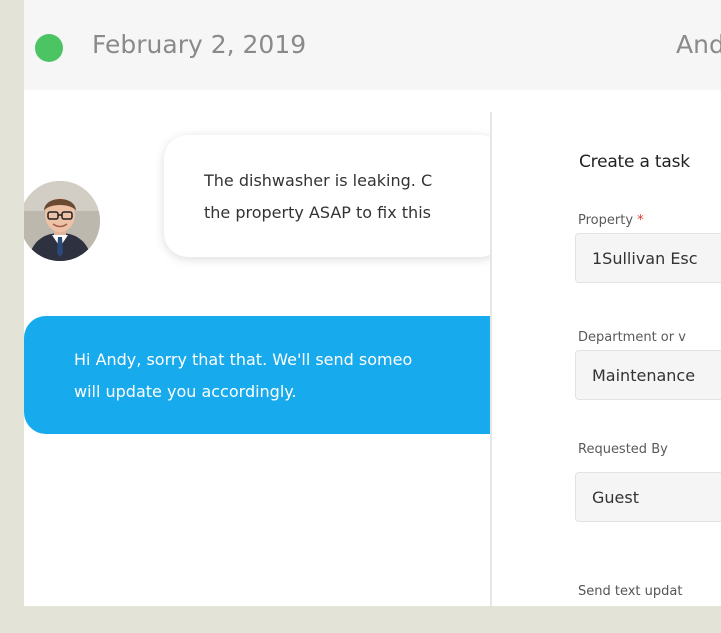 This screenshot has width=721, height=633. What do you see at coordinates (185, 391) in the screenshot?
I see `outgoing-message-line: will update you accordingly.` at bounding box center [185, 391].